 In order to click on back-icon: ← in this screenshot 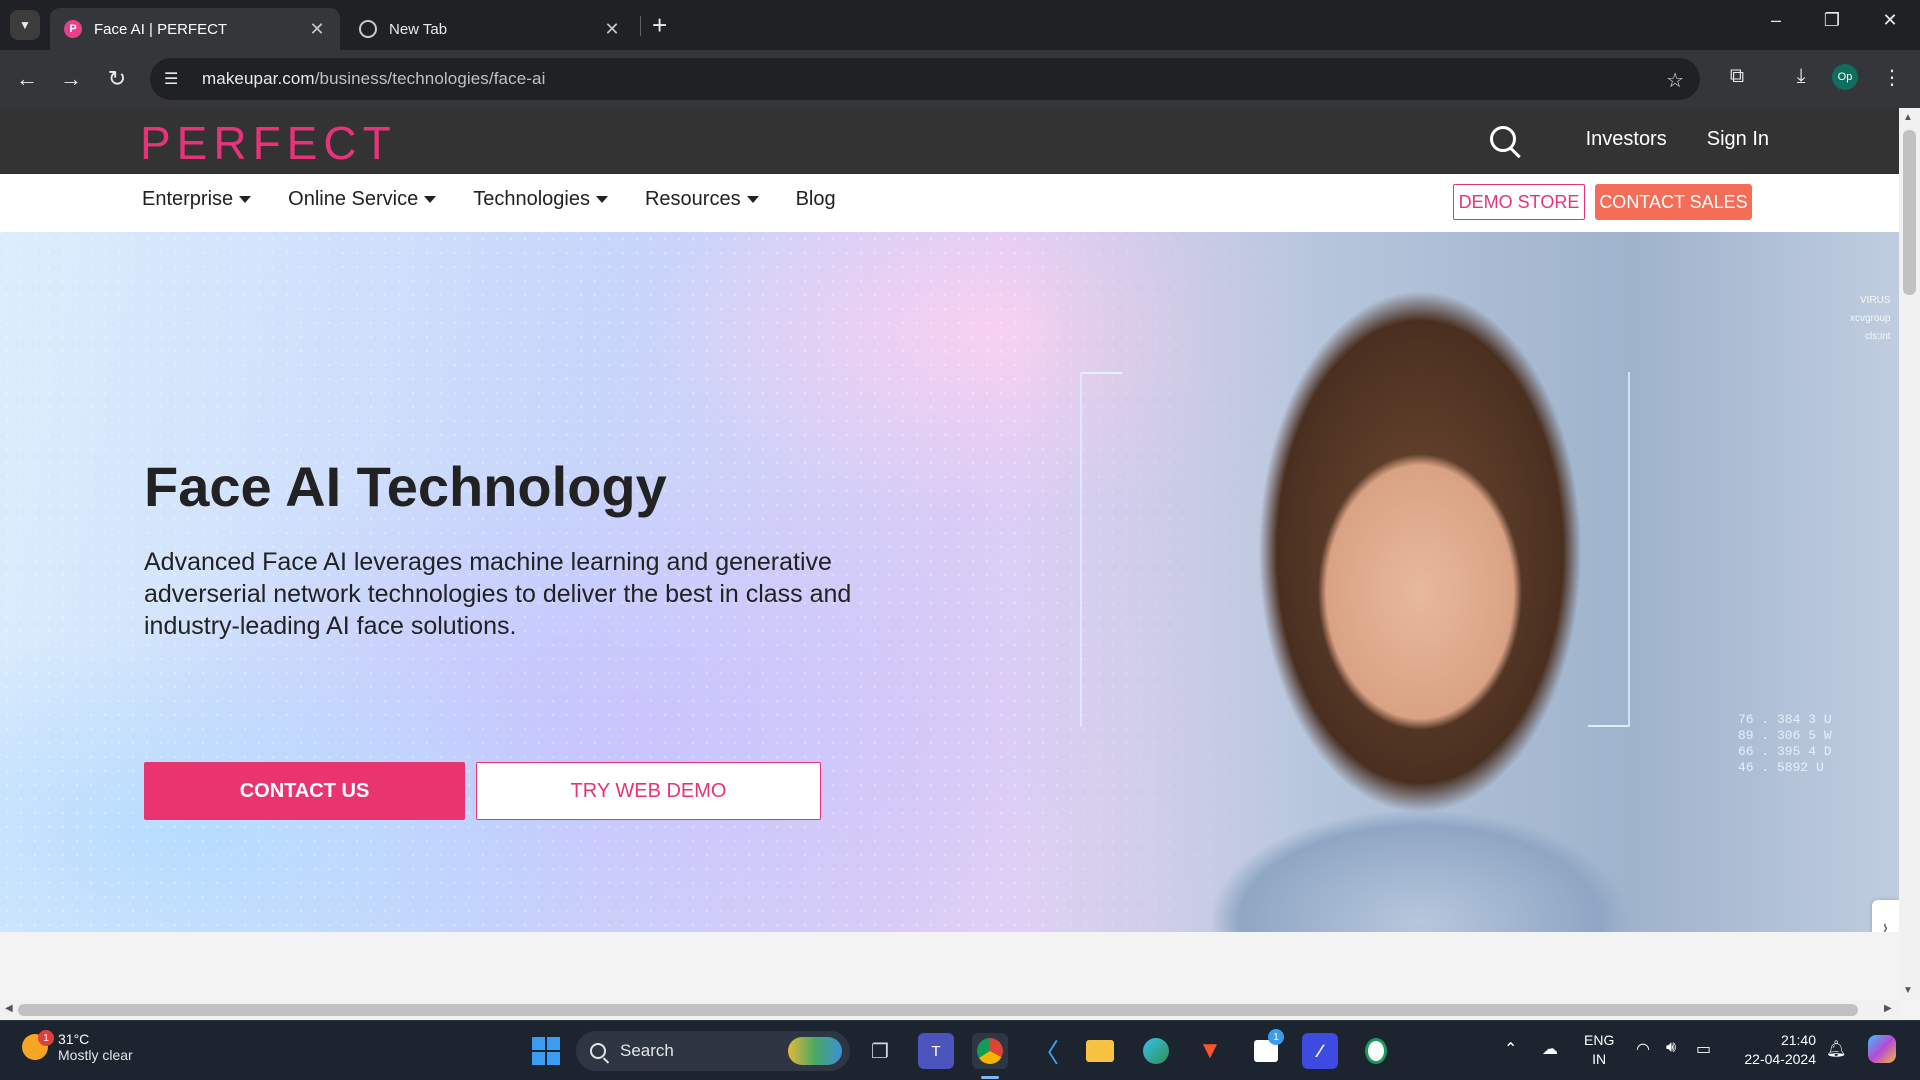, I will do `click(27, 79)`.